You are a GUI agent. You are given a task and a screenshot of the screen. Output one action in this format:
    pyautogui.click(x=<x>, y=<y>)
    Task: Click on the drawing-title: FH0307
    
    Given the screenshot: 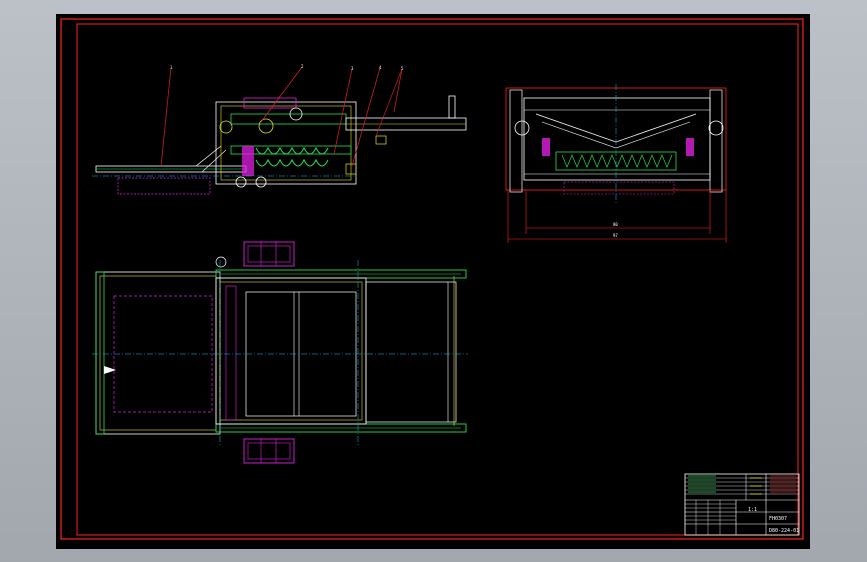 What is the action you would take?
    pyautogui.click(x=778, y=519)
    